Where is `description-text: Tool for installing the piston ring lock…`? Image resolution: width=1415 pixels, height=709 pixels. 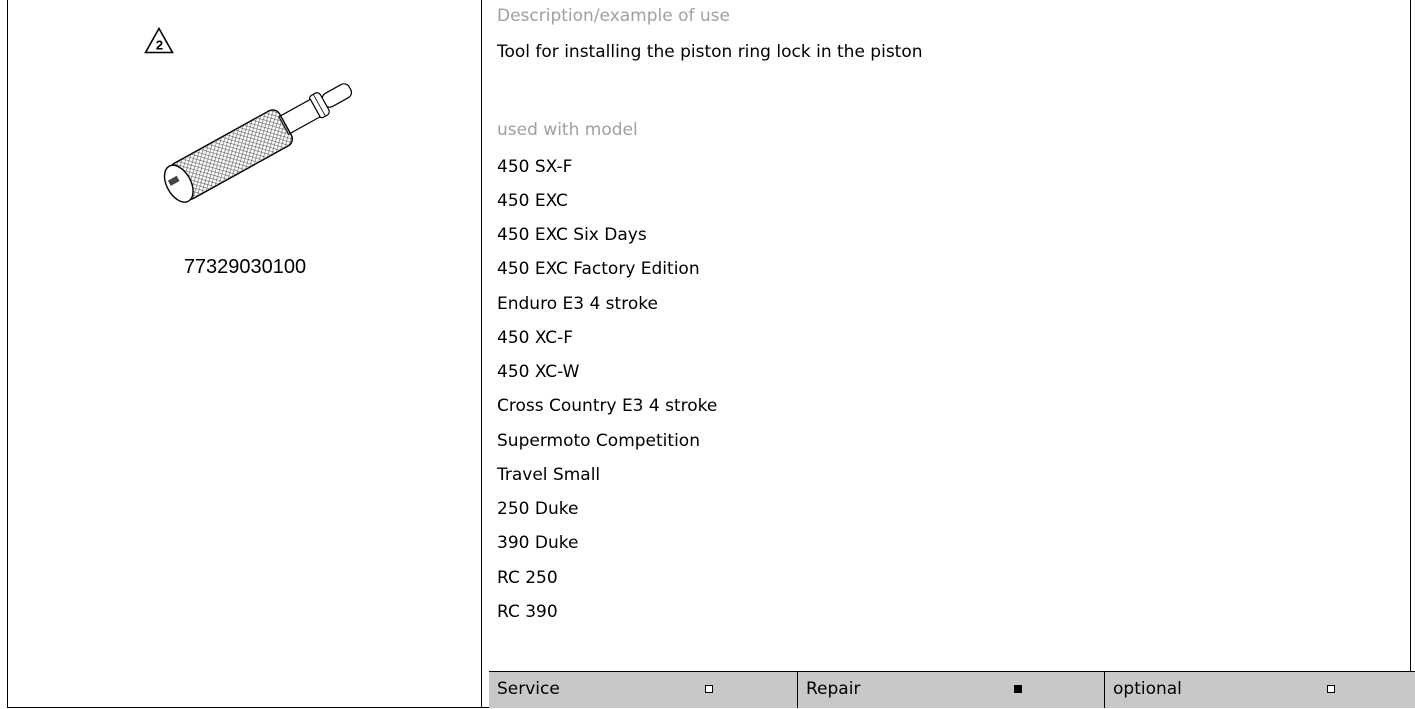
description-text: Tool for installing the piston ring lock… is located at coordinates (710, 52).